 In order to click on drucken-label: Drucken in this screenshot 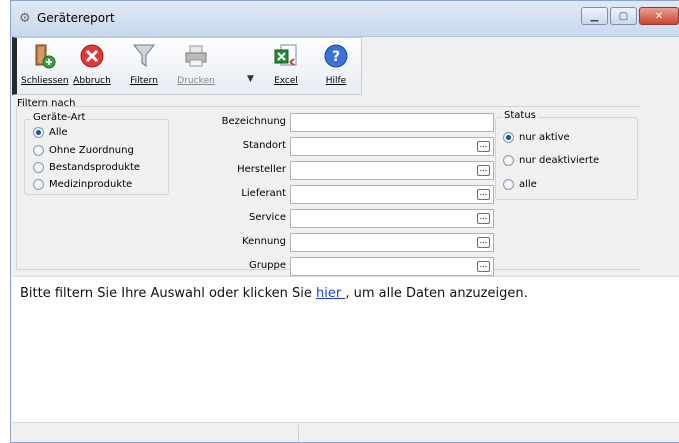, I will do `click(196, 81)`.